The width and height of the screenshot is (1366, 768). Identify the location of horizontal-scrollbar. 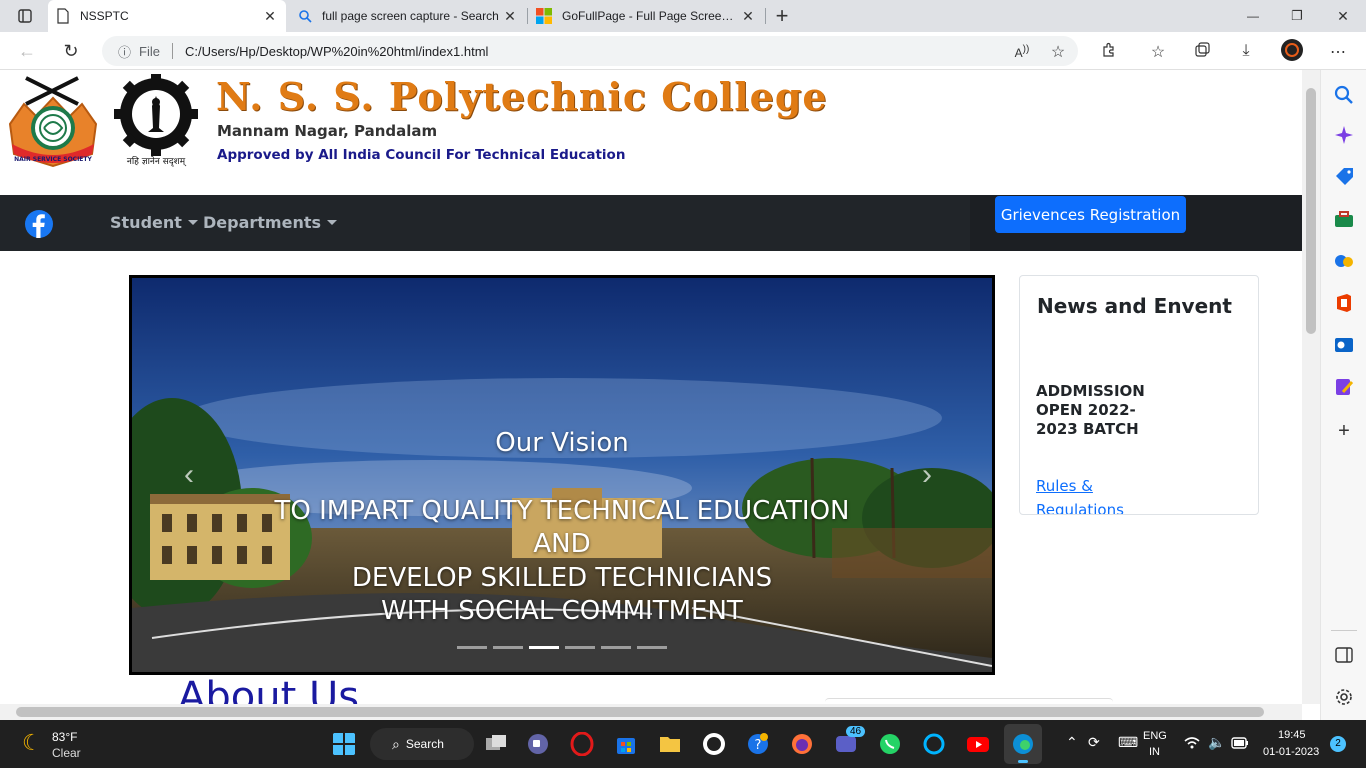
(651, 712).